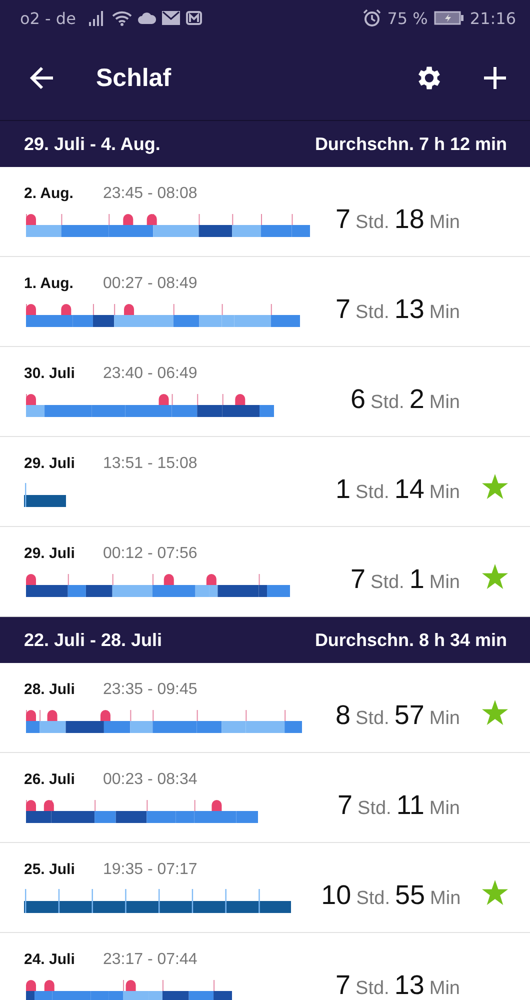  Describe the element at coordinates (150, 779) in the screenshot. I see `sleep-time-range: 00:23 - 08:34` at that location.